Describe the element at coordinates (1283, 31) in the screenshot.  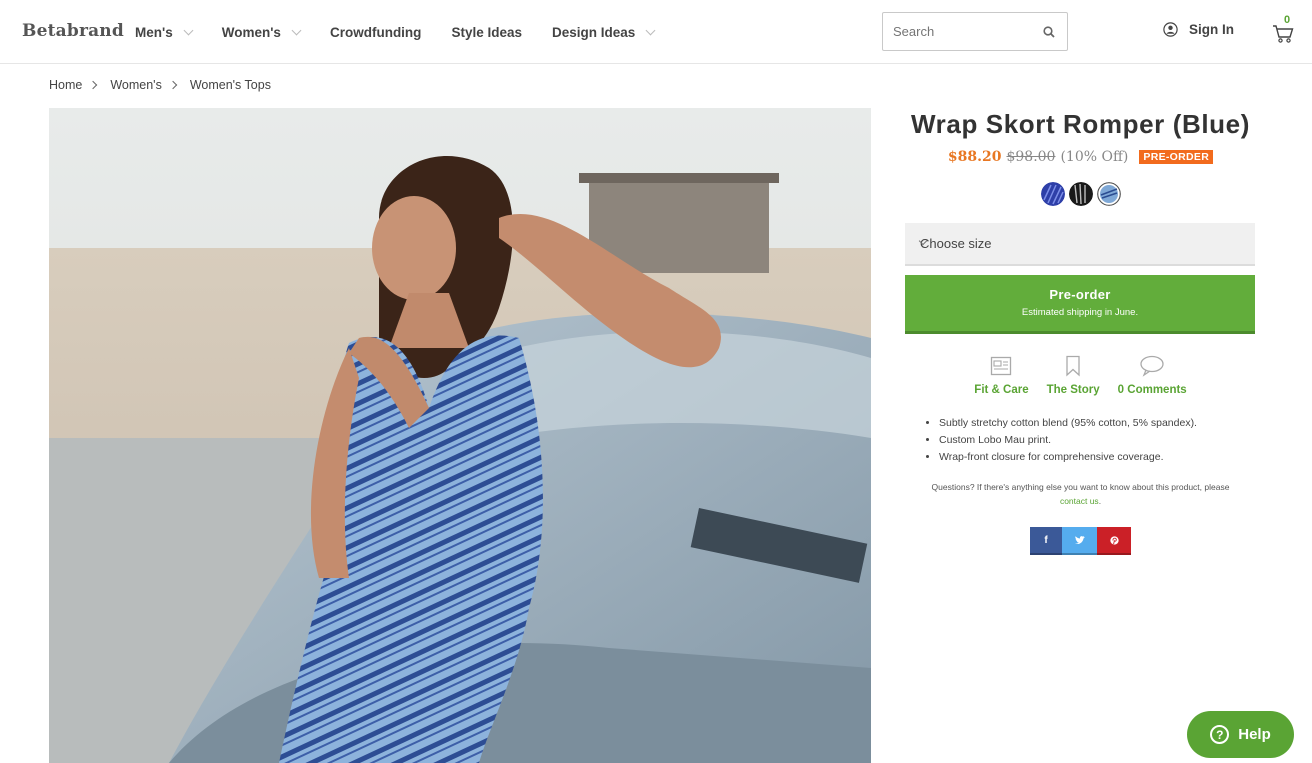
I see `cart-icon` at that location.